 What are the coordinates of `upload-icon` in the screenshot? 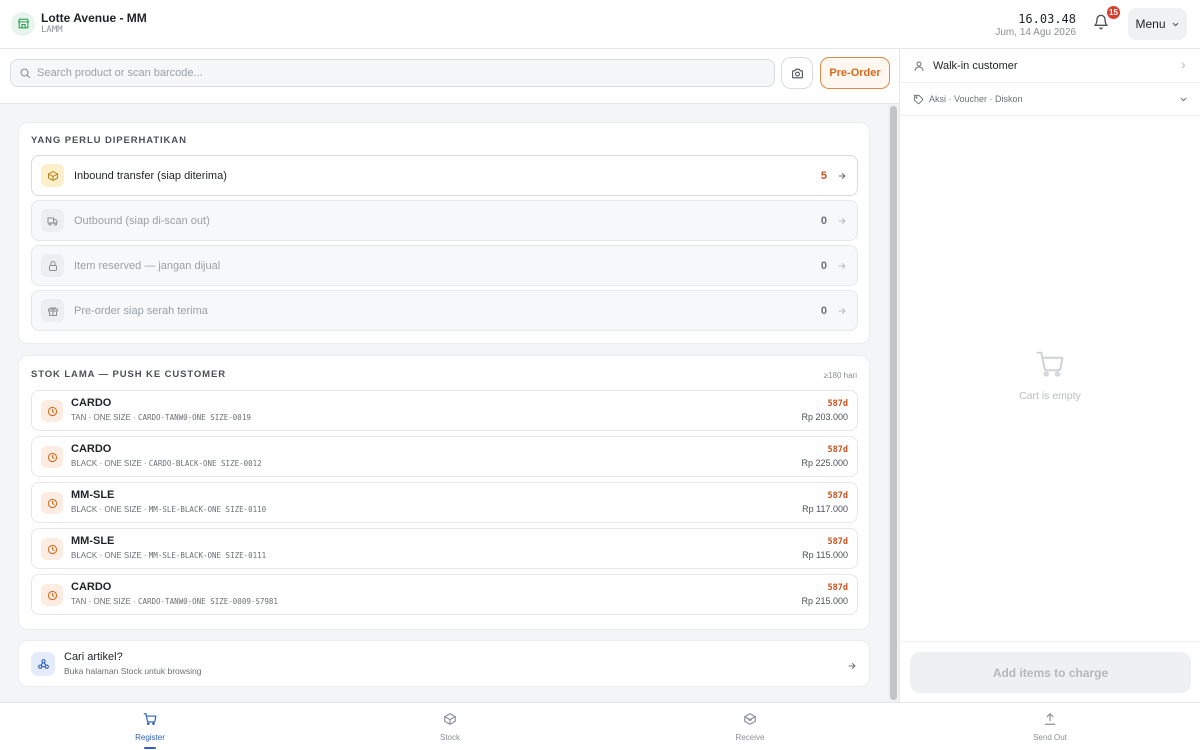 It's located at (1050, 719).